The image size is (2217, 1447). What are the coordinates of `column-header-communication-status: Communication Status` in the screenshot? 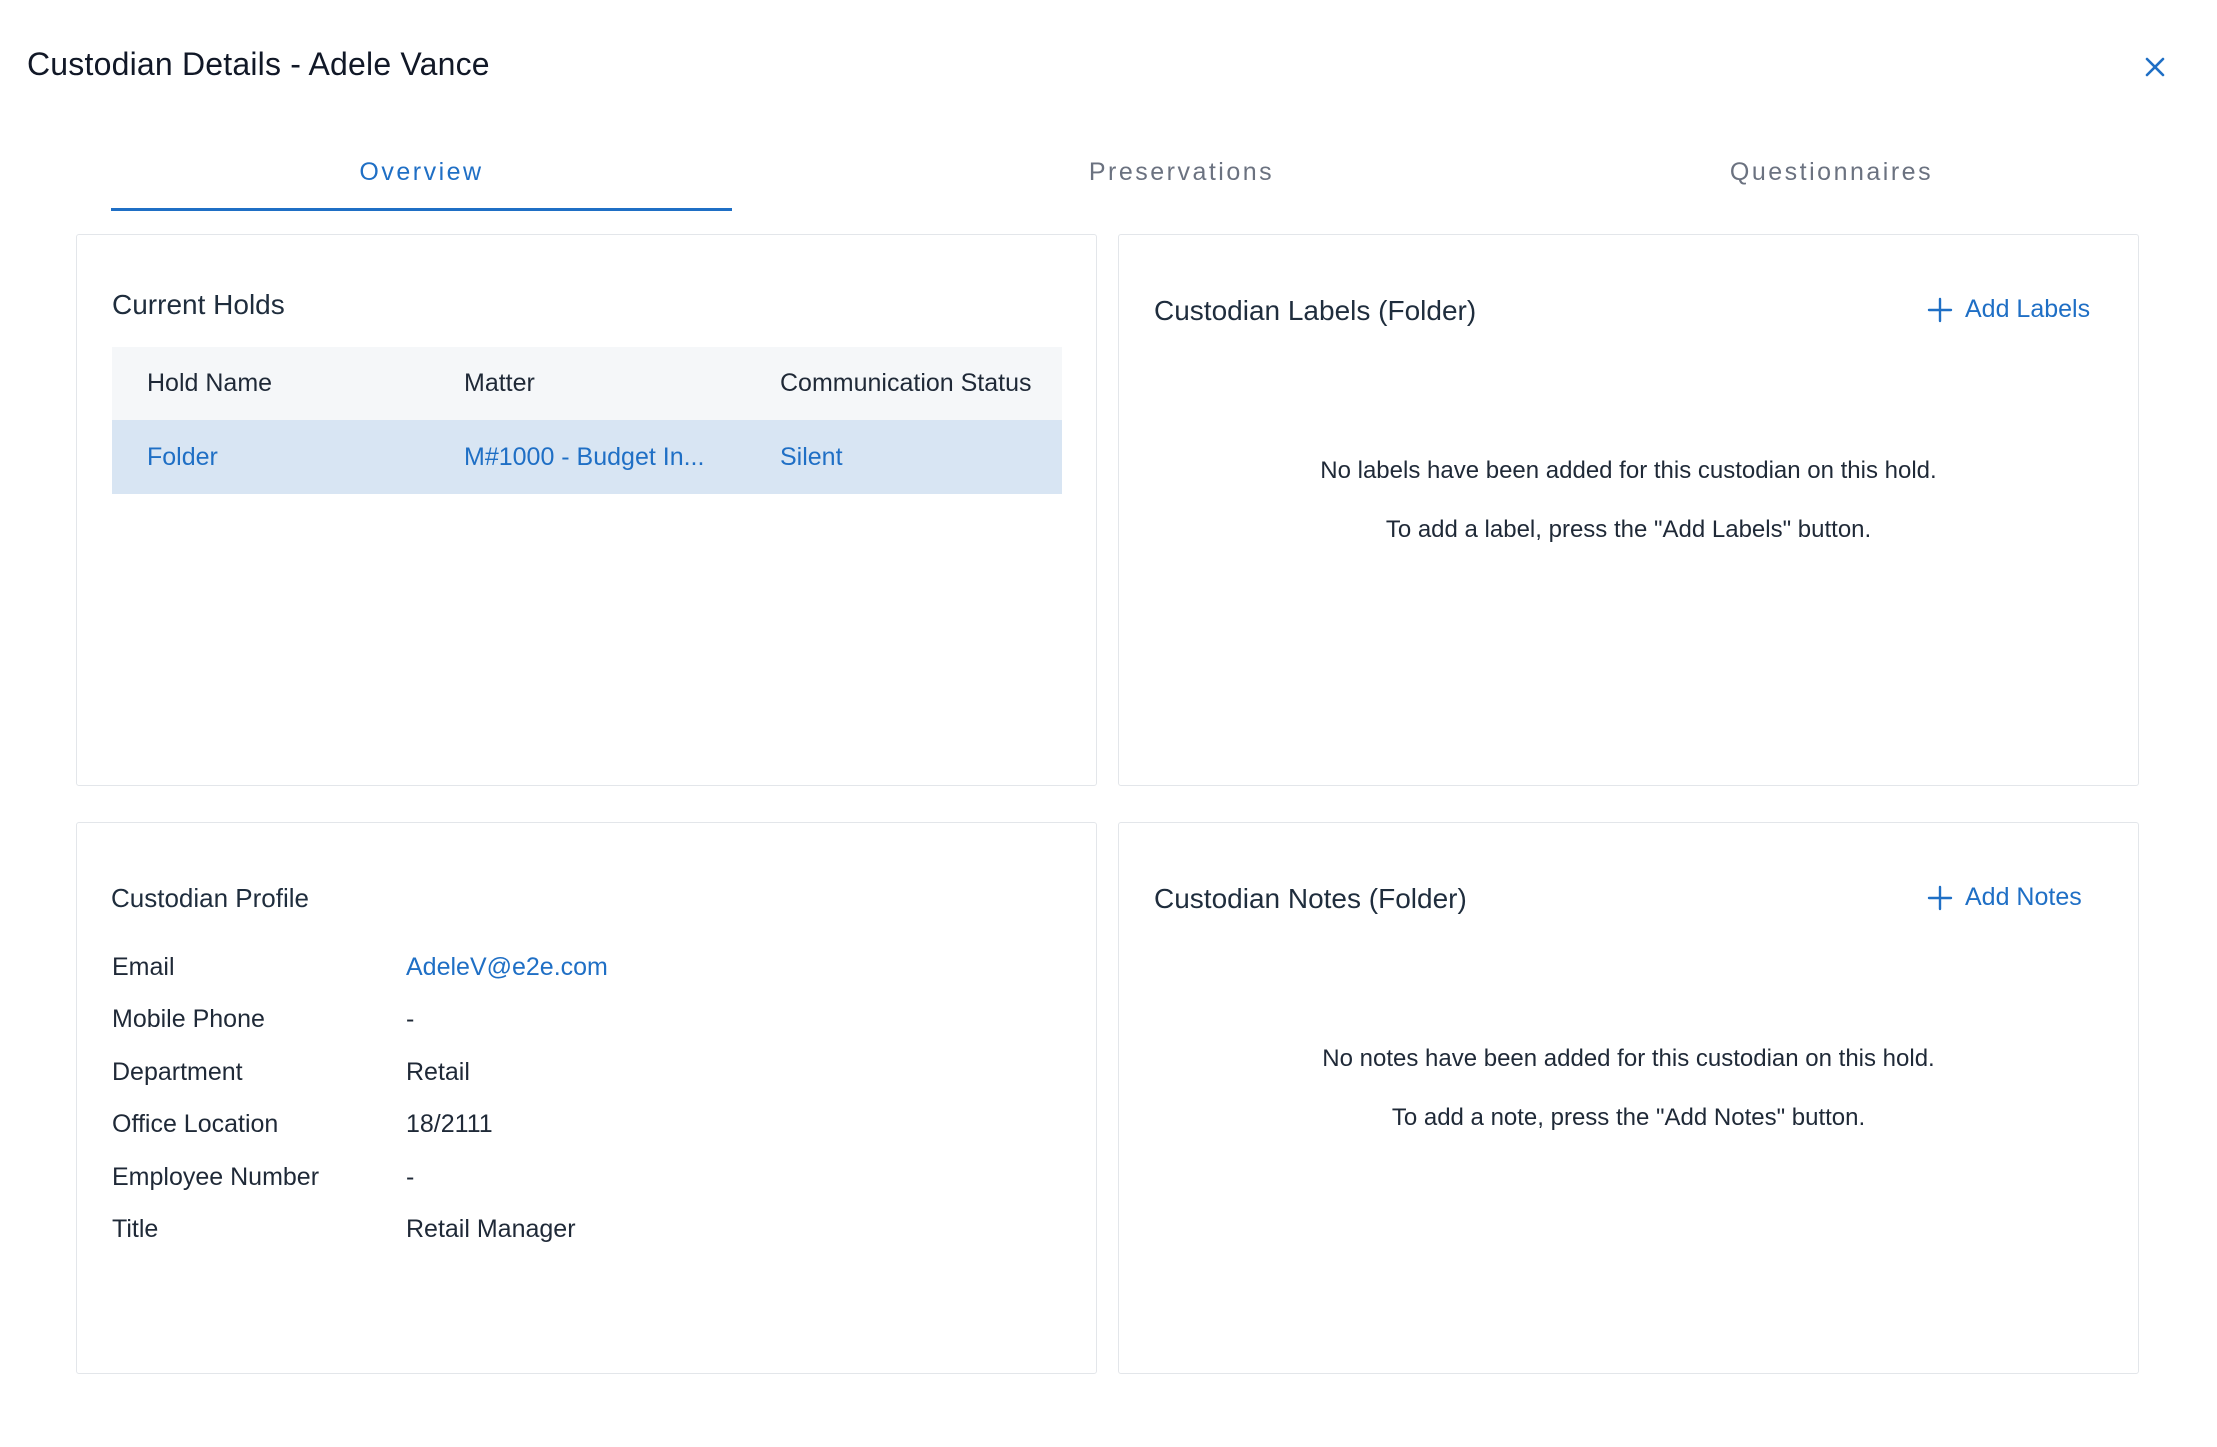 It's located at (906, 383).